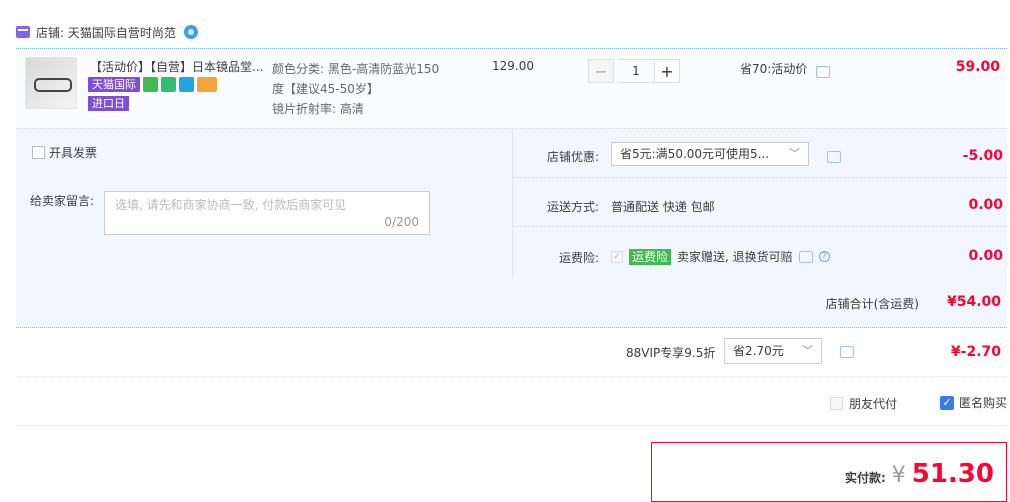  Describe the element at coordinates (898, 475) in the screenshot. I see `currency-symbol: ¥` at that location.